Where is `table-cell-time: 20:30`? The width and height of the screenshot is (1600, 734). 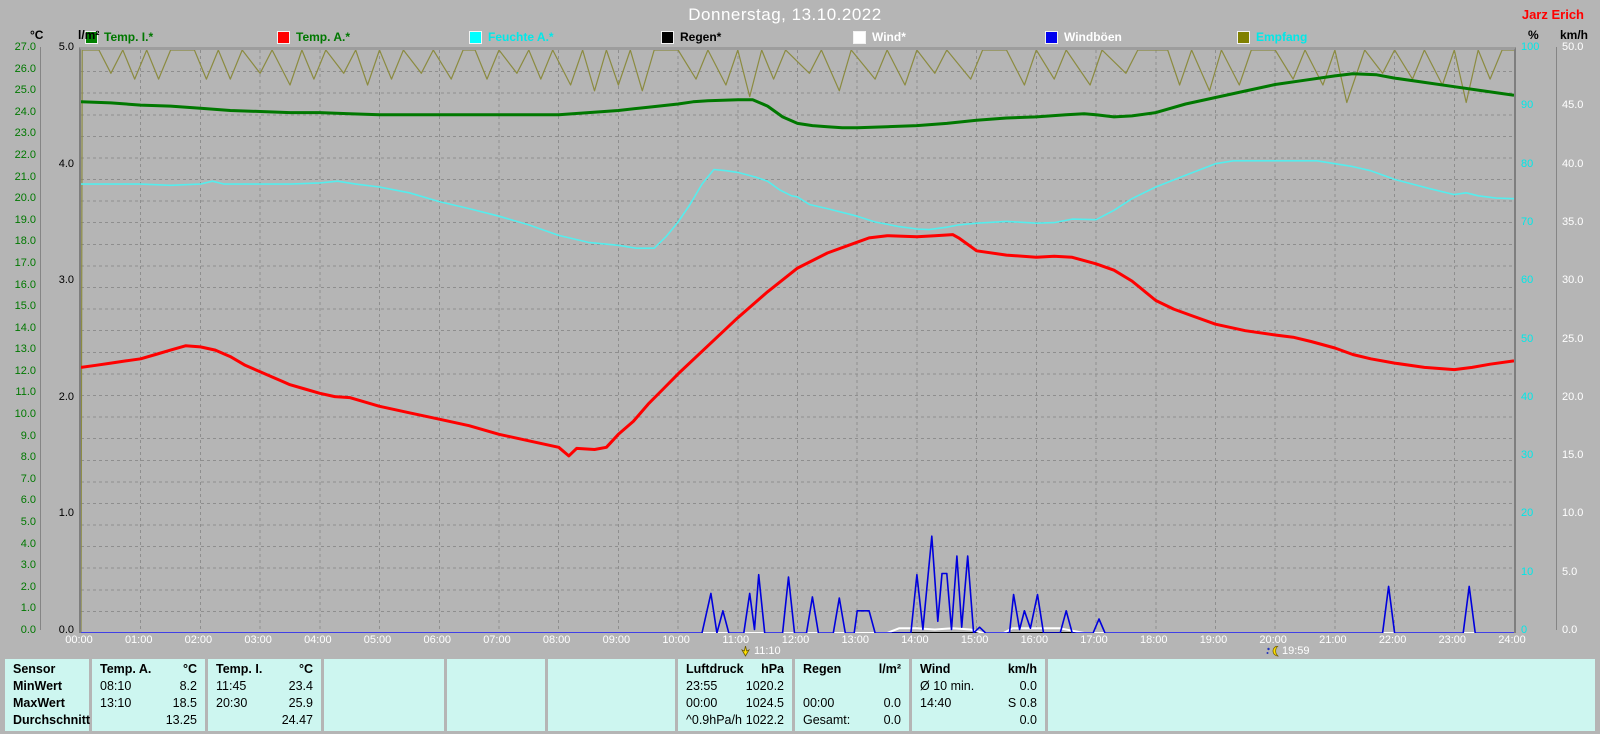 table-cell-time: 20:30 is located at coordinates (232, 703).